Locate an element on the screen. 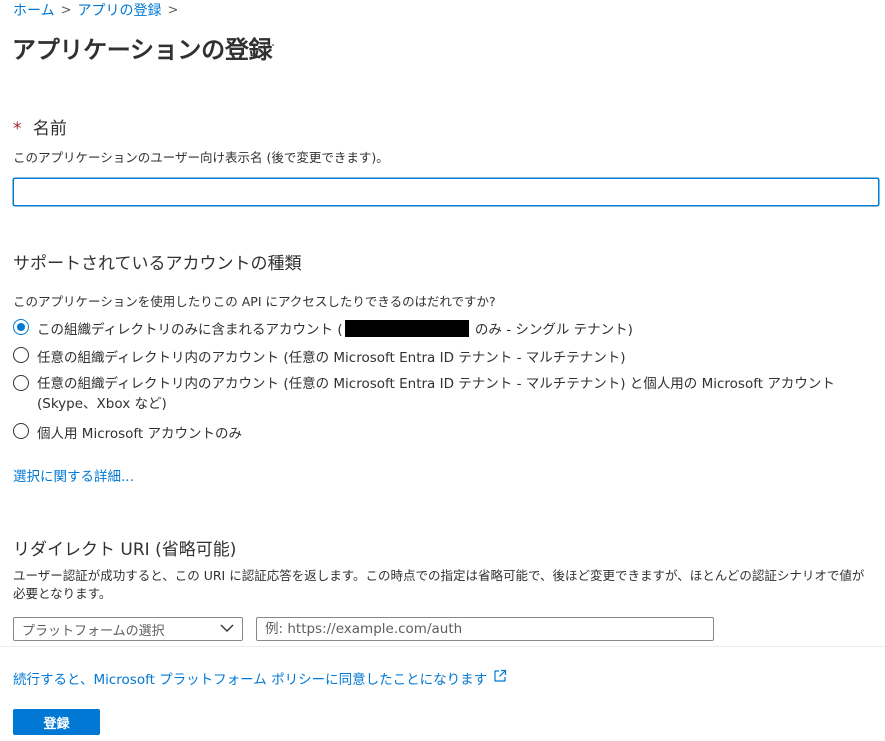  more-options-icon: ··· is located at coordinates (268, 46).